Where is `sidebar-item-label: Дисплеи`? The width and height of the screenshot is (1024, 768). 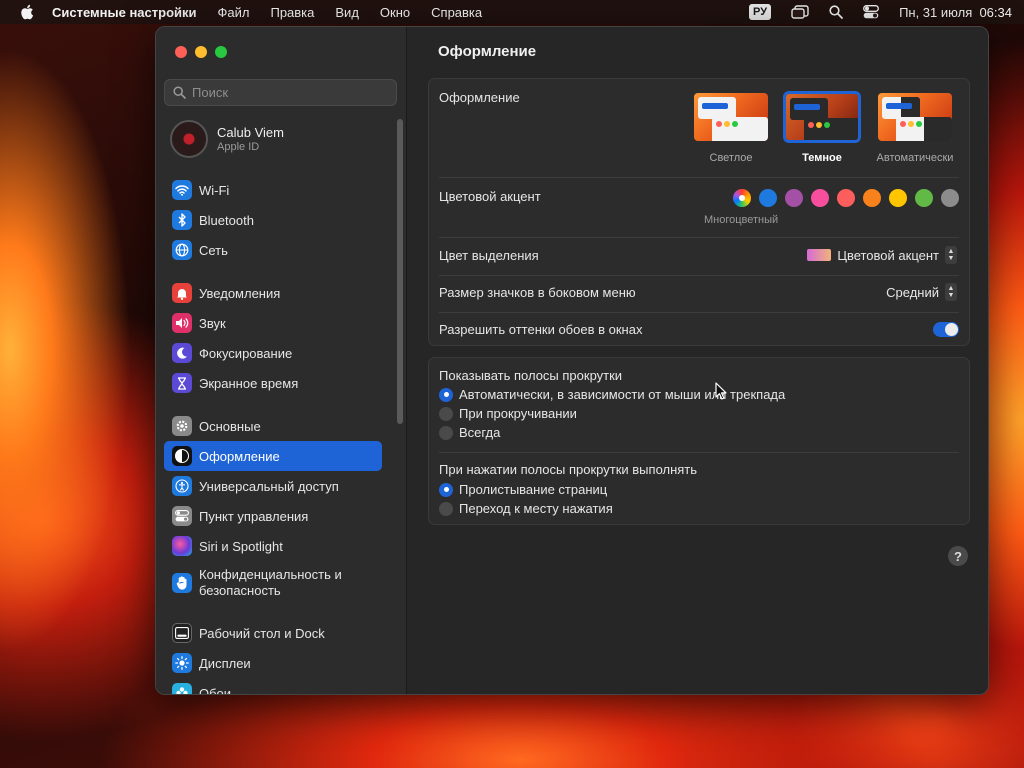
sidebar-item-label: Дисплеи is located at coordinates (225, 663).